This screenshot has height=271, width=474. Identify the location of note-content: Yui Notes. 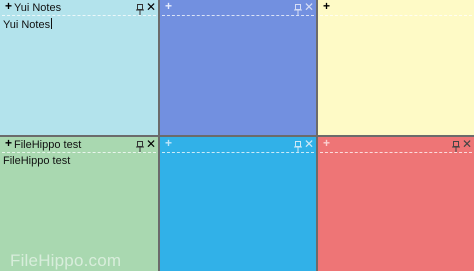
(79, 75).